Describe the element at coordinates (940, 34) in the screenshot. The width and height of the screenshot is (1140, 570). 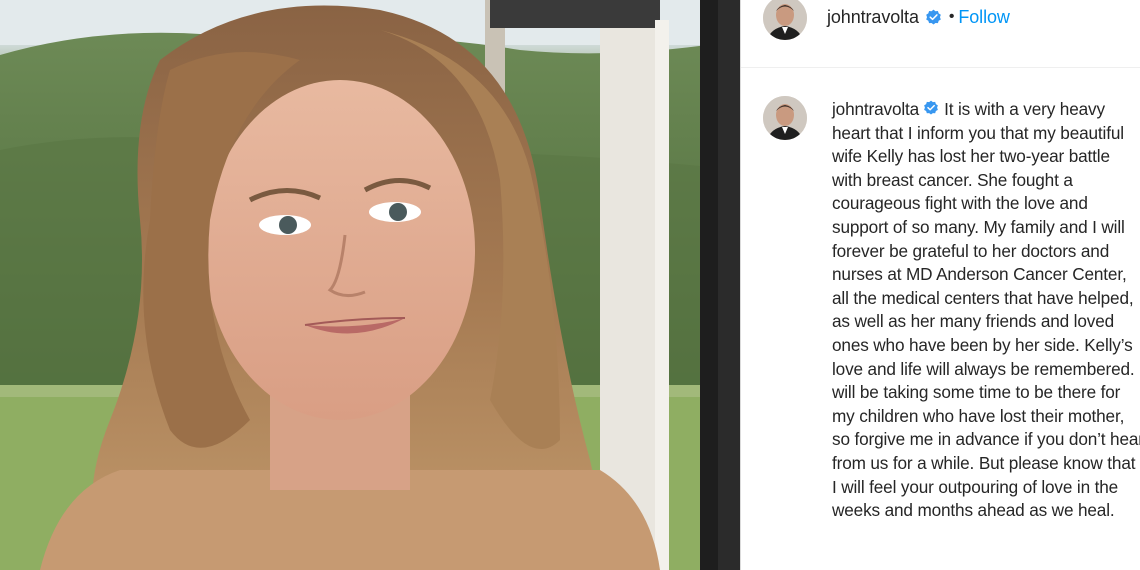
I see `post-header: johntravolta • Follow` at that location.